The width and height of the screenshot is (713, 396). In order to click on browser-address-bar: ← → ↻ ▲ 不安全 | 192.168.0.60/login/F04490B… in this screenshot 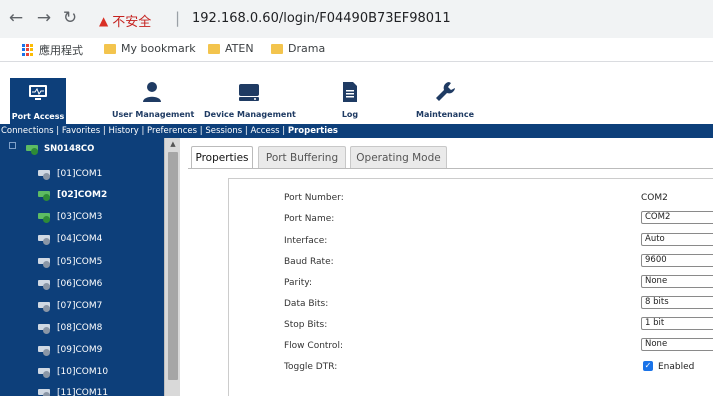, I will do `click(356, 19)`.